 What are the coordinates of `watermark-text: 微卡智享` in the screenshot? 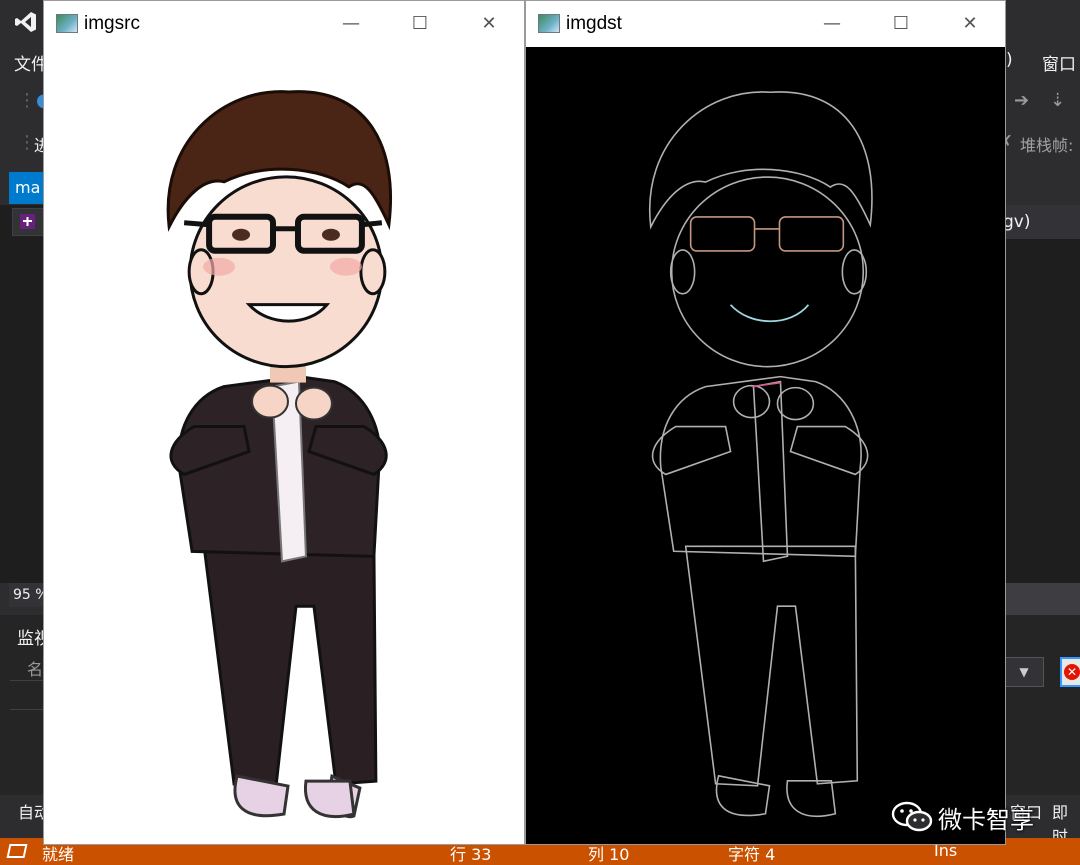 It's located at (986, 820).